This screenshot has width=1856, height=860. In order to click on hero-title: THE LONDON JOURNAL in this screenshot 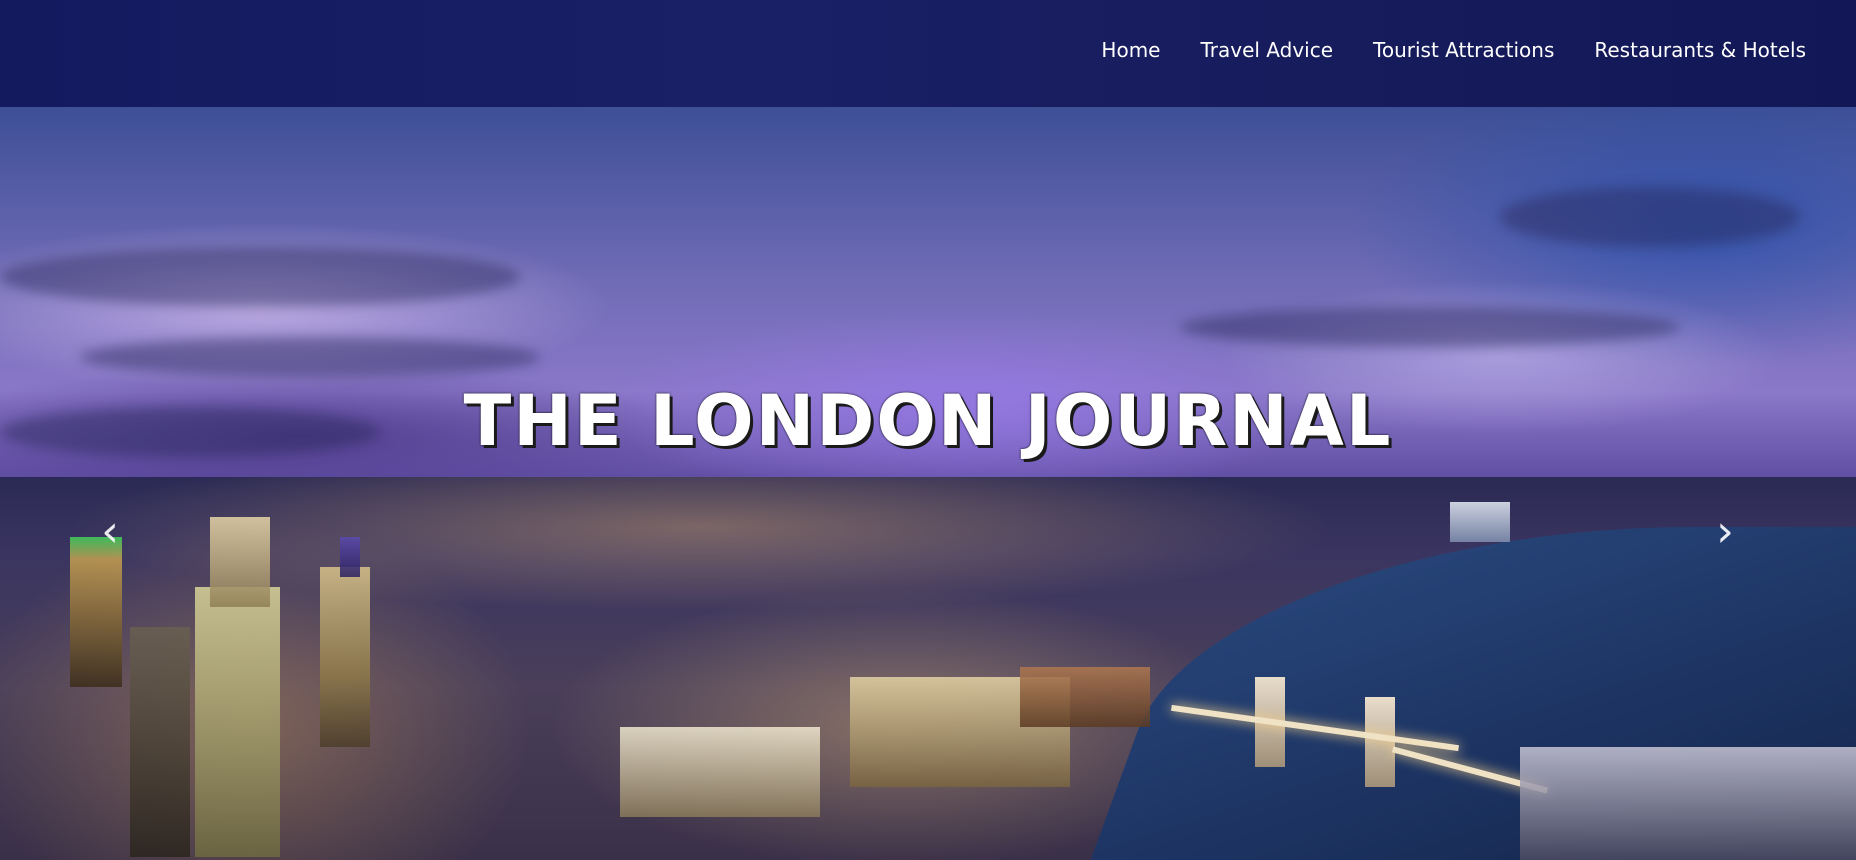, I will do `click(928, 421)`.